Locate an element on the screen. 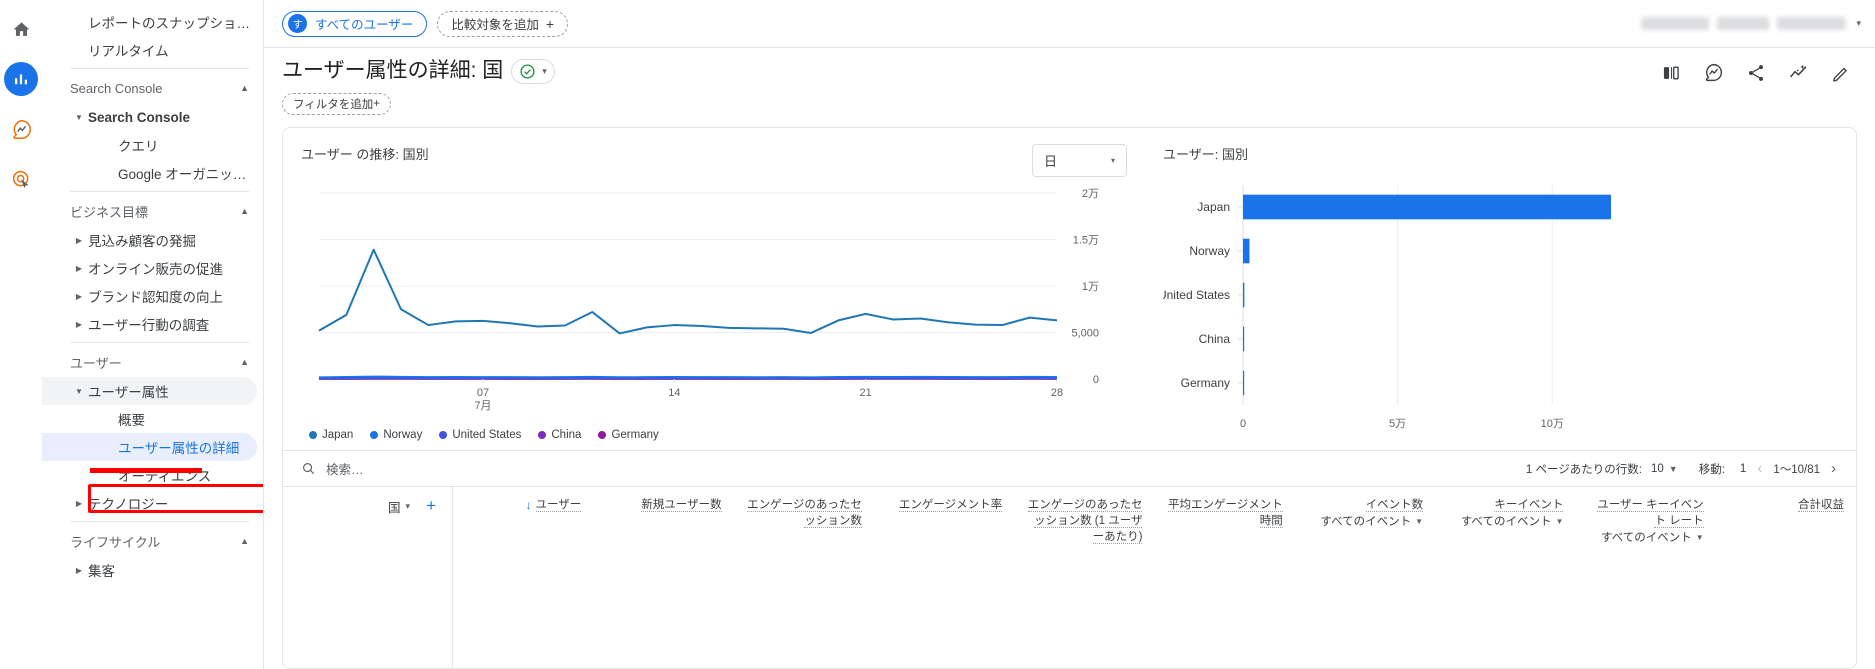 This screenshot has height=669, width=1875. sidebar-item-queries: クエリ is located at coordinates (152, 145).